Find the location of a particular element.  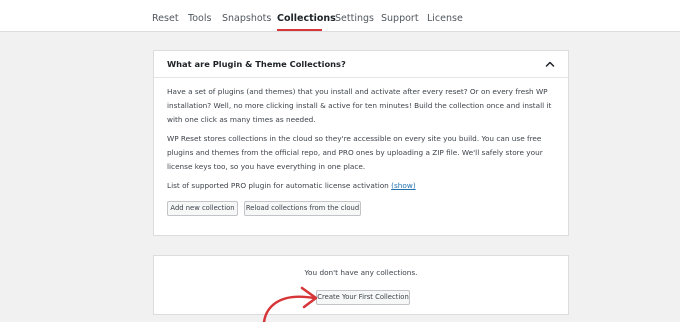

tab-snapshots: Snapshots is located at coordinates (246, 18).